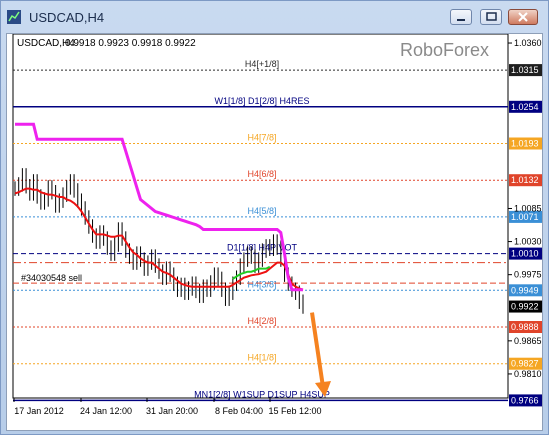 The image size is (549, 435). Describe the element at coordinates (14, 17) in the screenshot. I see `chart-app-icon` at that location.